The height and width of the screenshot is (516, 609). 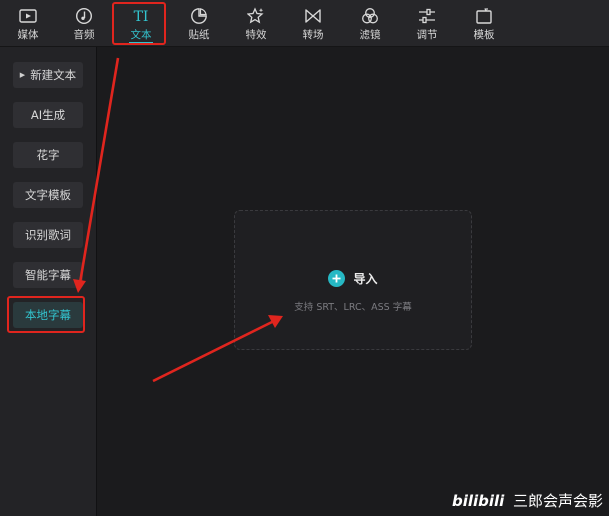 I want to click on sidebar-item-label: 智能字幕, so click(x=48, y=275).